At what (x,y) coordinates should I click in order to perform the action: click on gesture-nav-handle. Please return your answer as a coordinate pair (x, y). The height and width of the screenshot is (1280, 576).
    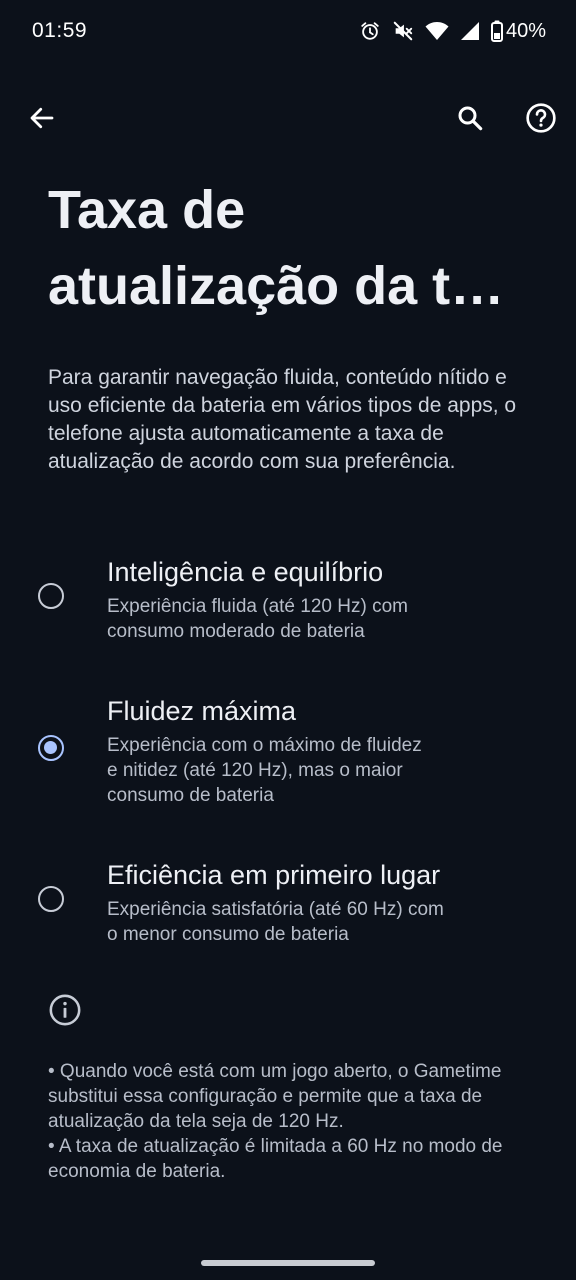
    Looking at the image, I should click on (288, 1263).